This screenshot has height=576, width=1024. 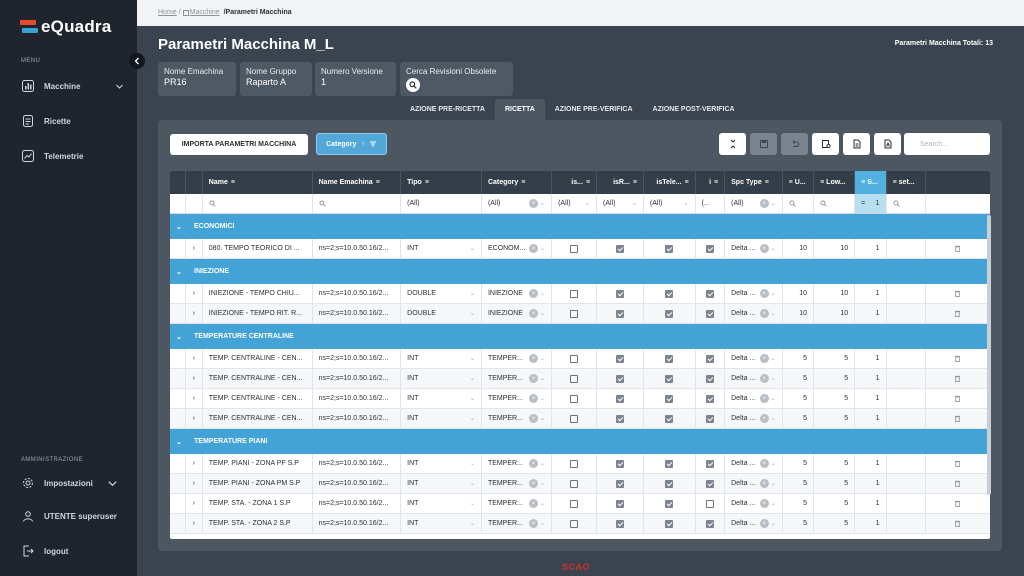 What do you see at coordinates (519, 109) in the screenshot?
I see `tab-ricetta: RICETTA` at bounding box center [519, 109].